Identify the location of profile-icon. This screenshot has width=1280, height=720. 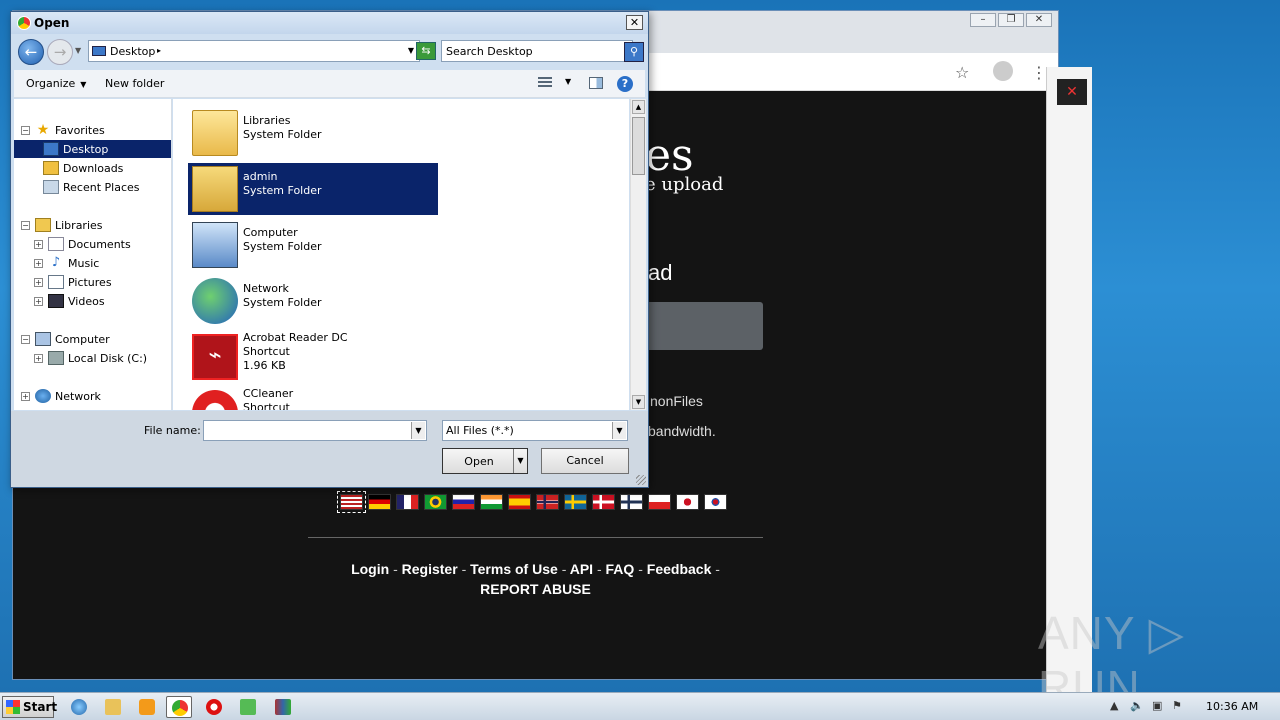
(1003, 71).